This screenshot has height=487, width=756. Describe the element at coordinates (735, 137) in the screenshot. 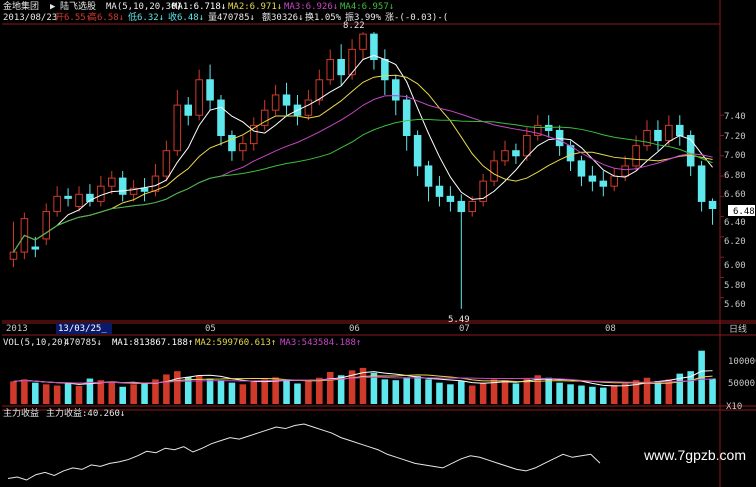

I see `price-tick: 7.20` at that location.